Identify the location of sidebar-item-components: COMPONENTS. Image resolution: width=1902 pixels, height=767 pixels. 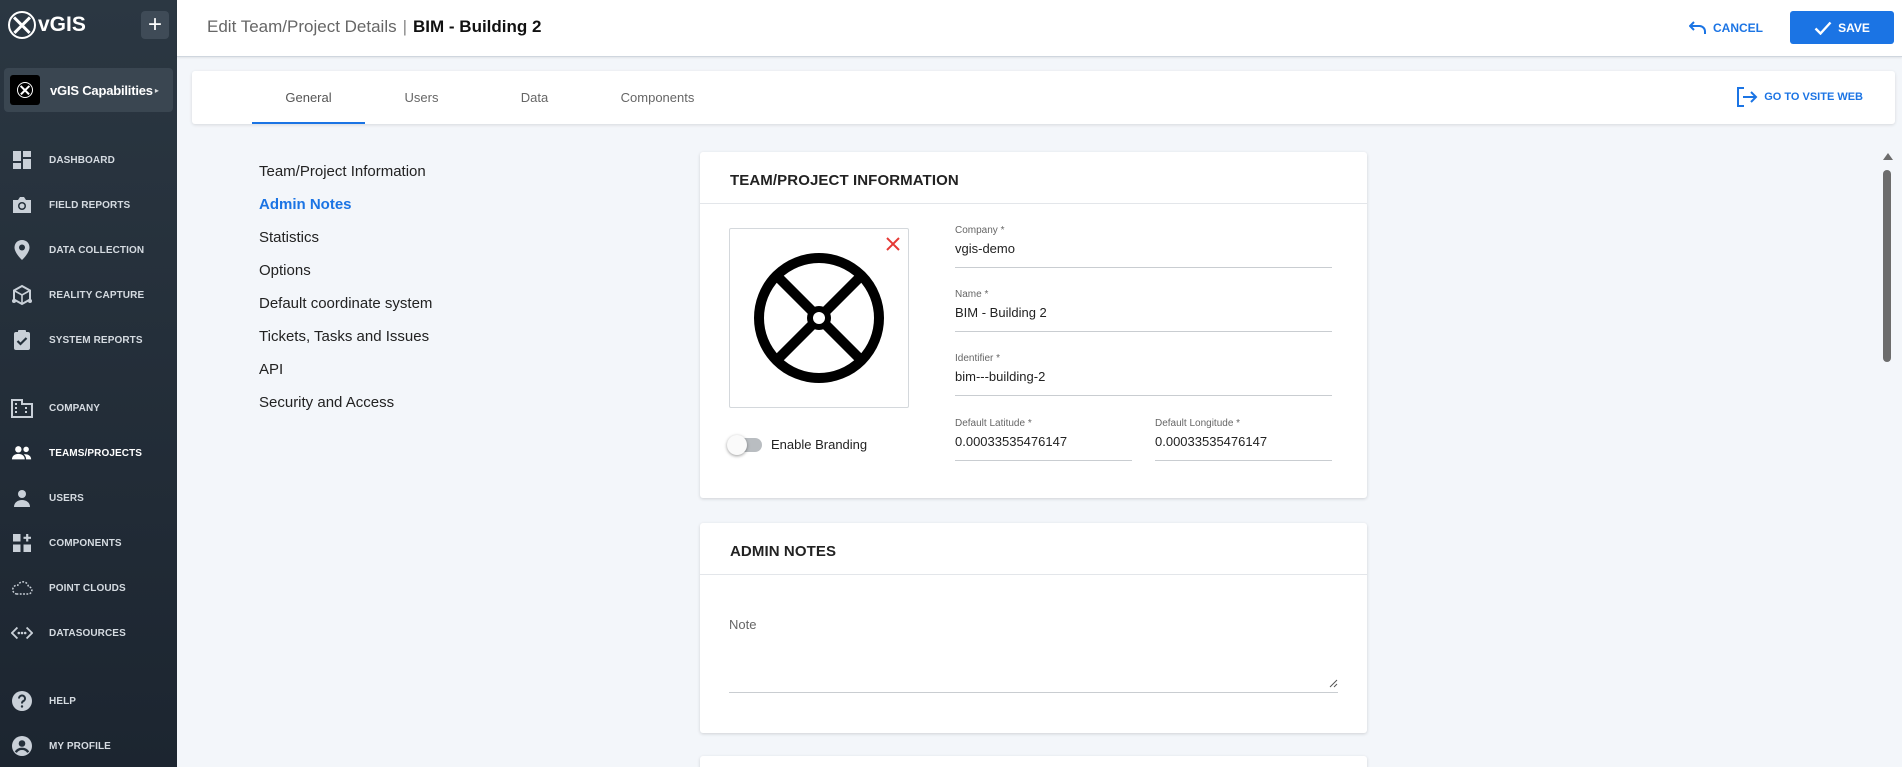
(88, 543).